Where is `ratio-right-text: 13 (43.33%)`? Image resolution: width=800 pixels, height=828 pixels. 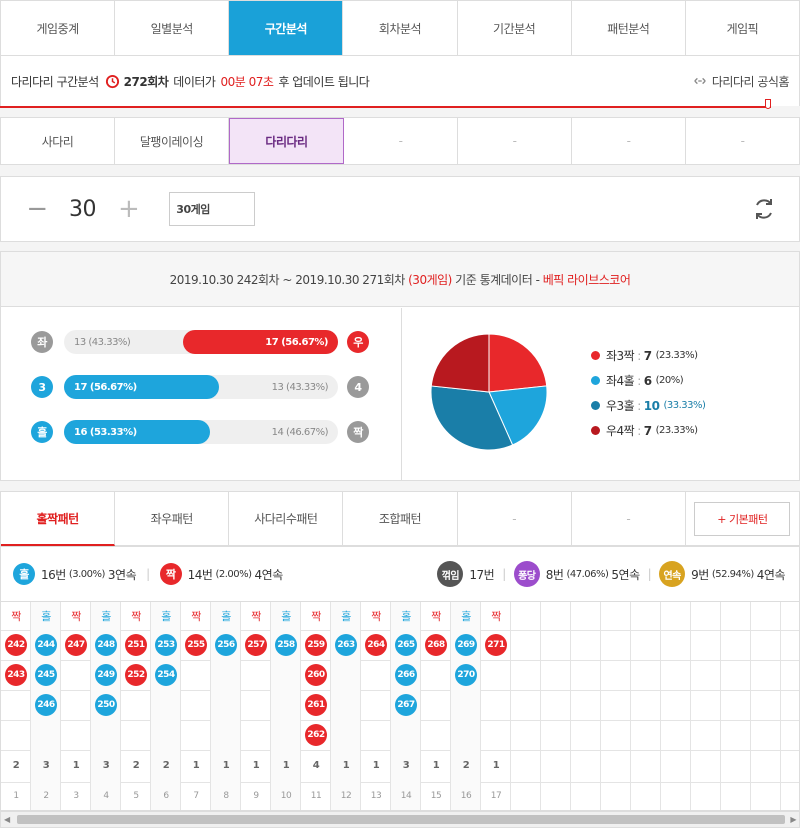
ratio-right-text: 13 (43.33%) is located at coordinates (300, 387).